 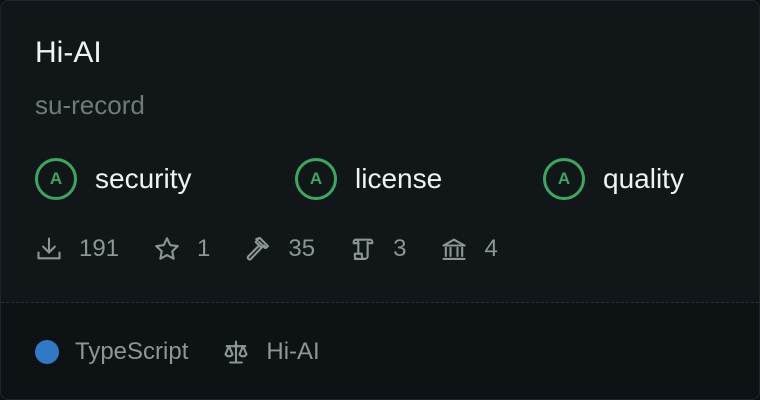 What do you see at coordinates (181, 249) in the screenshot?
I see `stars-stat: 1` at bounding box center [181, 249].